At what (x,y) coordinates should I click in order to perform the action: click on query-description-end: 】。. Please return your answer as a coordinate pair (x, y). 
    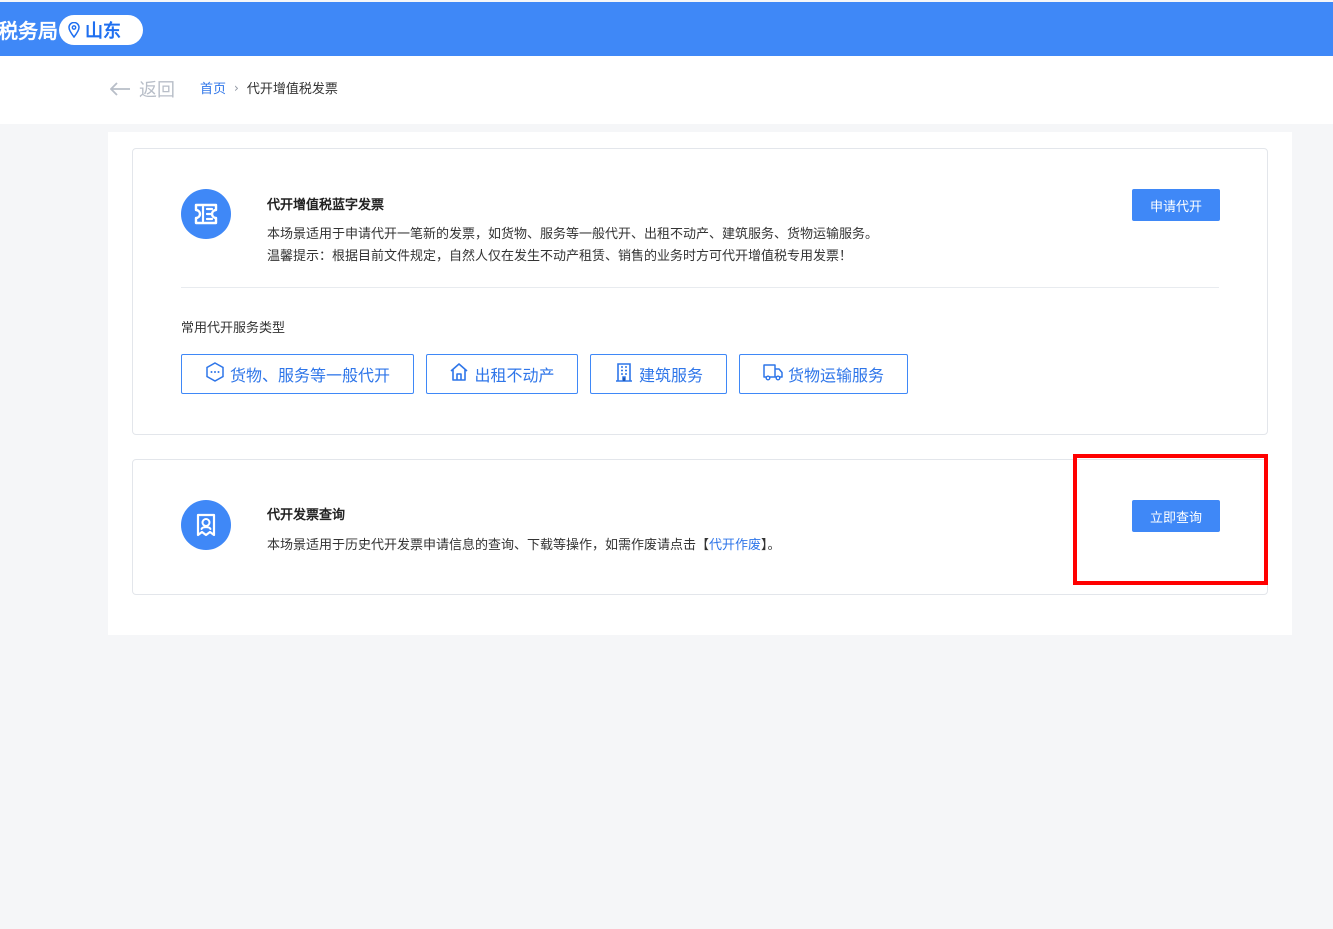
    Looking at the image, I should click on (771, 545).